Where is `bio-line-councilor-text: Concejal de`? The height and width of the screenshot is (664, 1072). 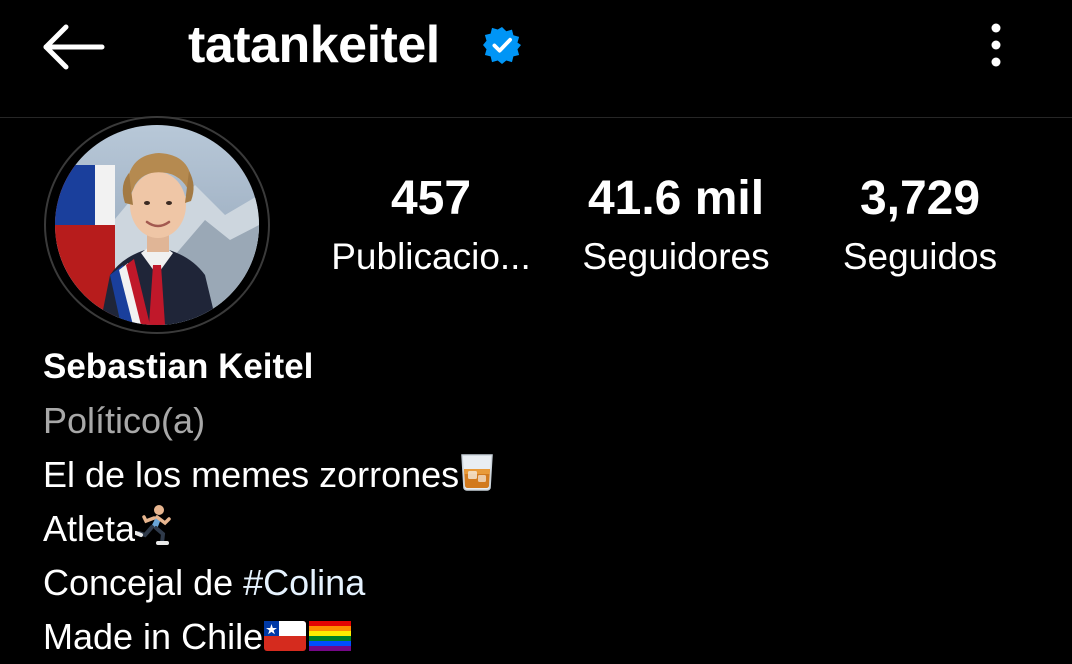
bio-line-councilor-text: Concejal de is located at coordinates (143, 582).